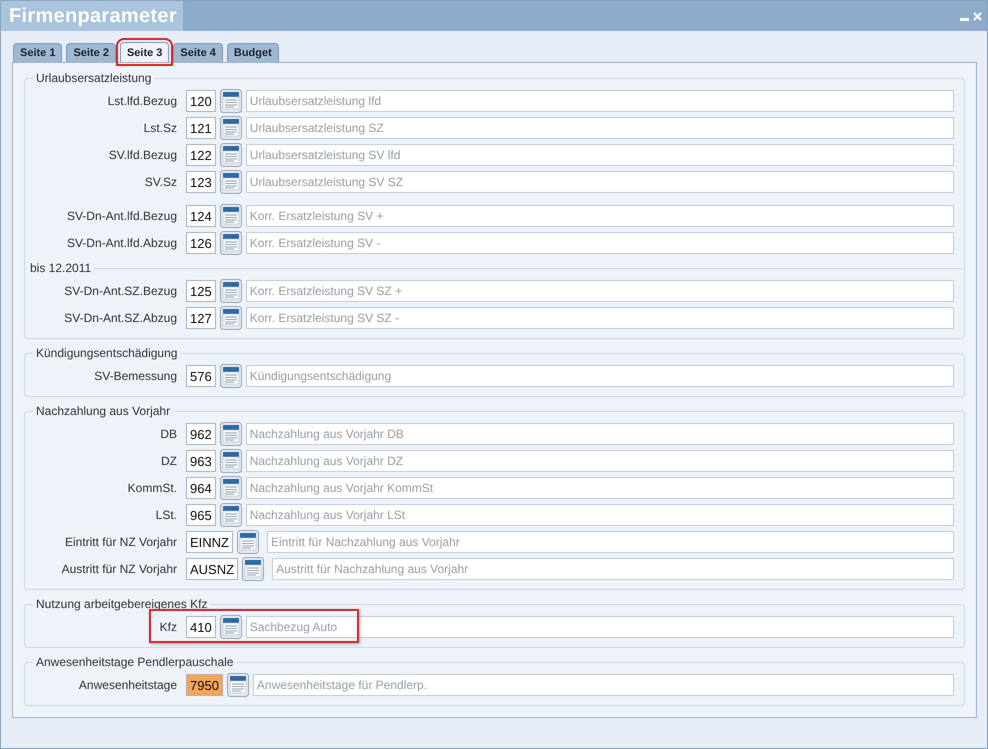 Image resolution: width=988 pixels, height=749 pixels. I want to click on description-field: Nachzahlung aus Vorjahr DZ, so click(600, 461).